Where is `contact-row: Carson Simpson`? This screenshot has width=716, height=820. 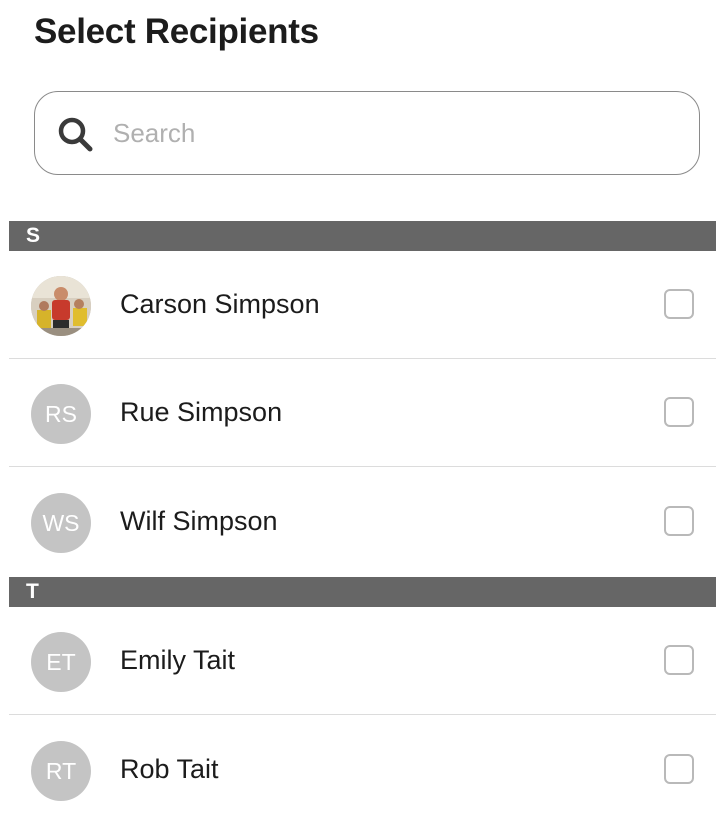
contact-row: Carson Simpson is located at coordinates (362, 305).